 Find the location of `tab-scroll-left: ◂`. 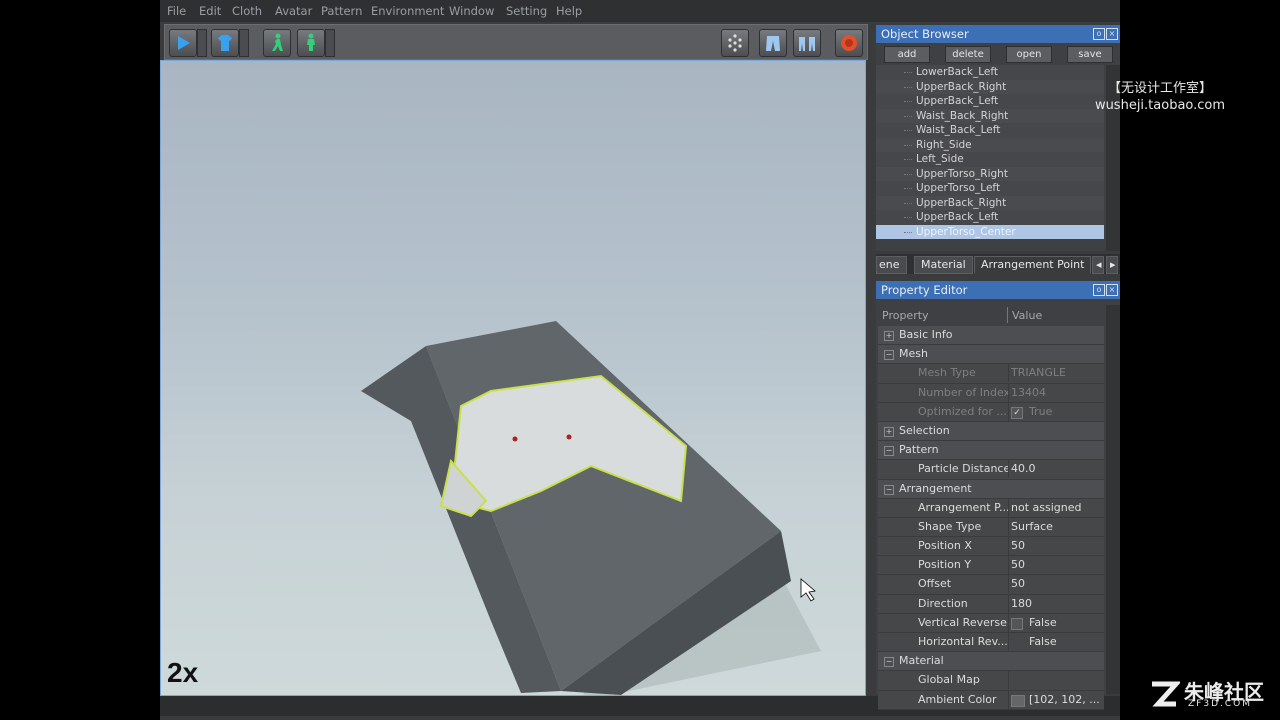

tab-scroll-left: ◂ is located at coordinates (1098, 265).